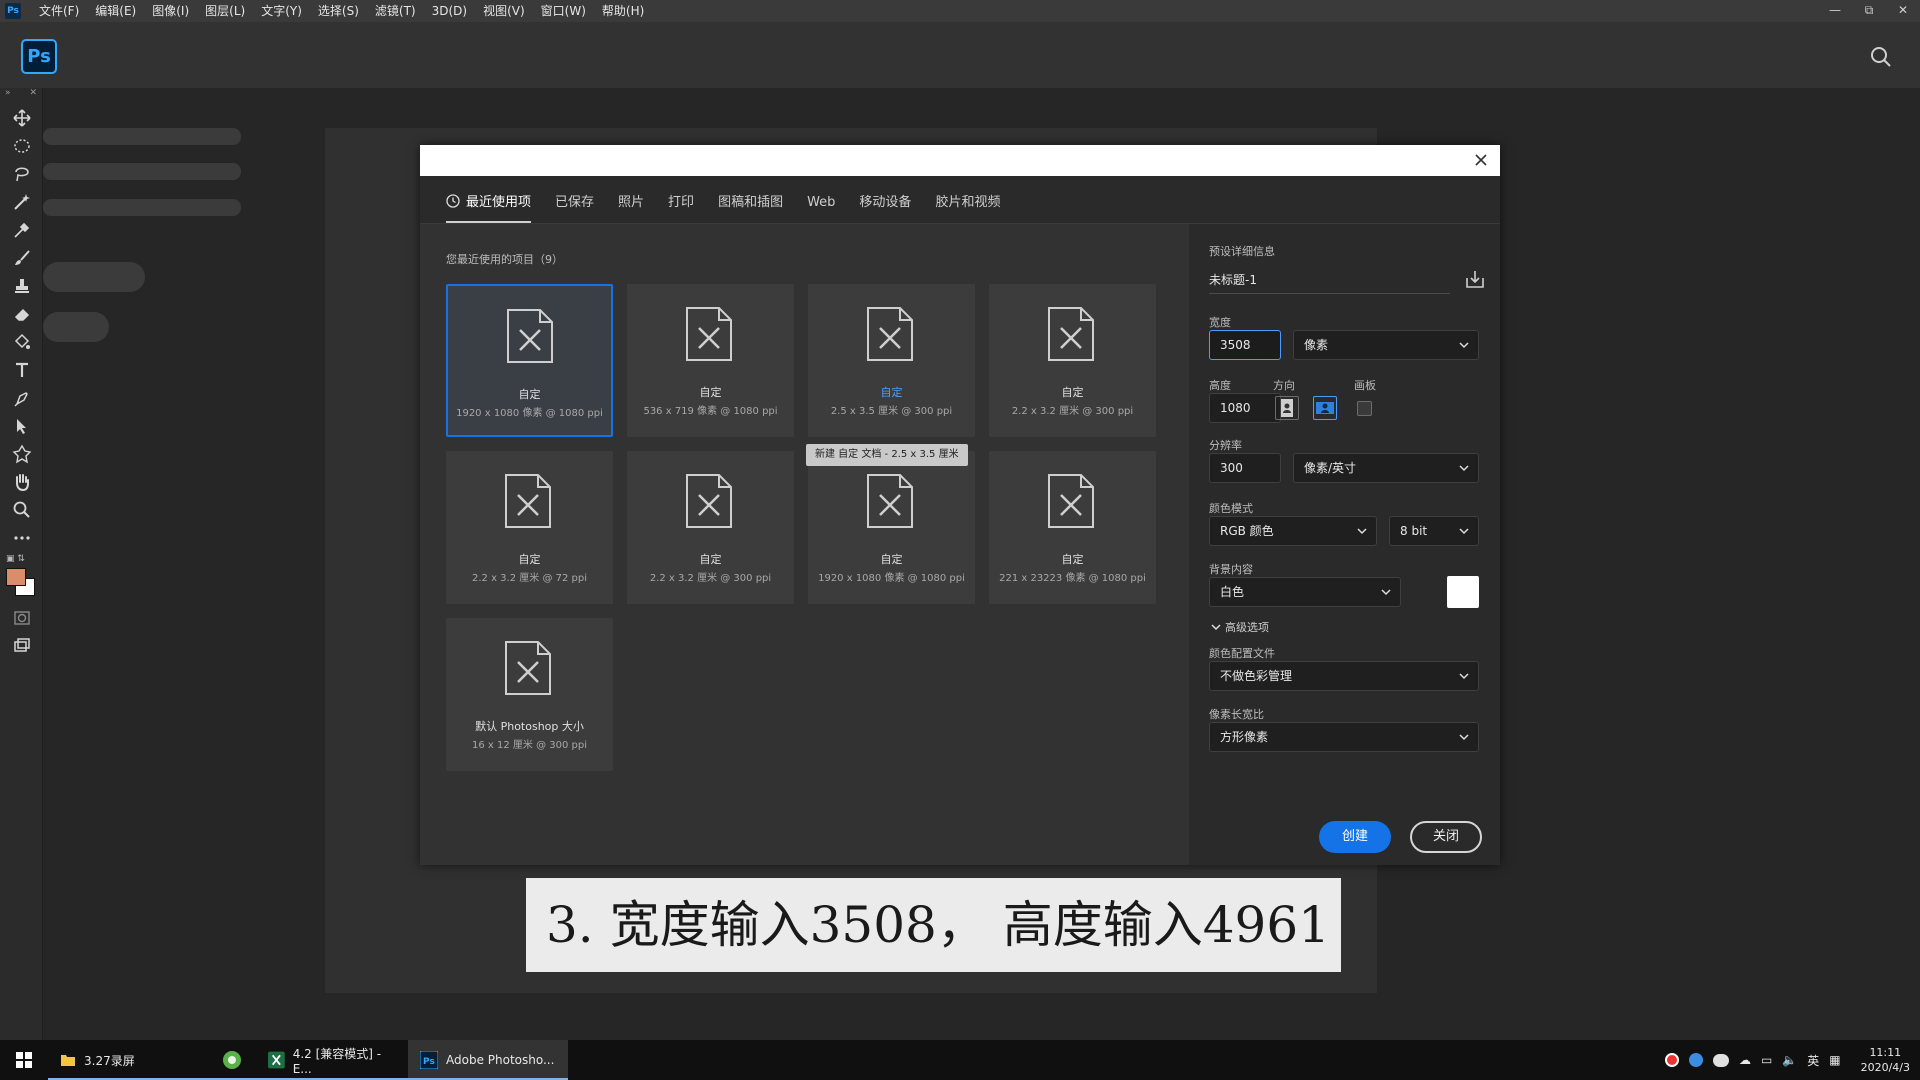 This screenshot has width=1920, height=1080. What do you see at coordinates (1434, 531) in the screenshot?
I see `bit-depth-select: 8 bit` at bounding box center [1434, 531].